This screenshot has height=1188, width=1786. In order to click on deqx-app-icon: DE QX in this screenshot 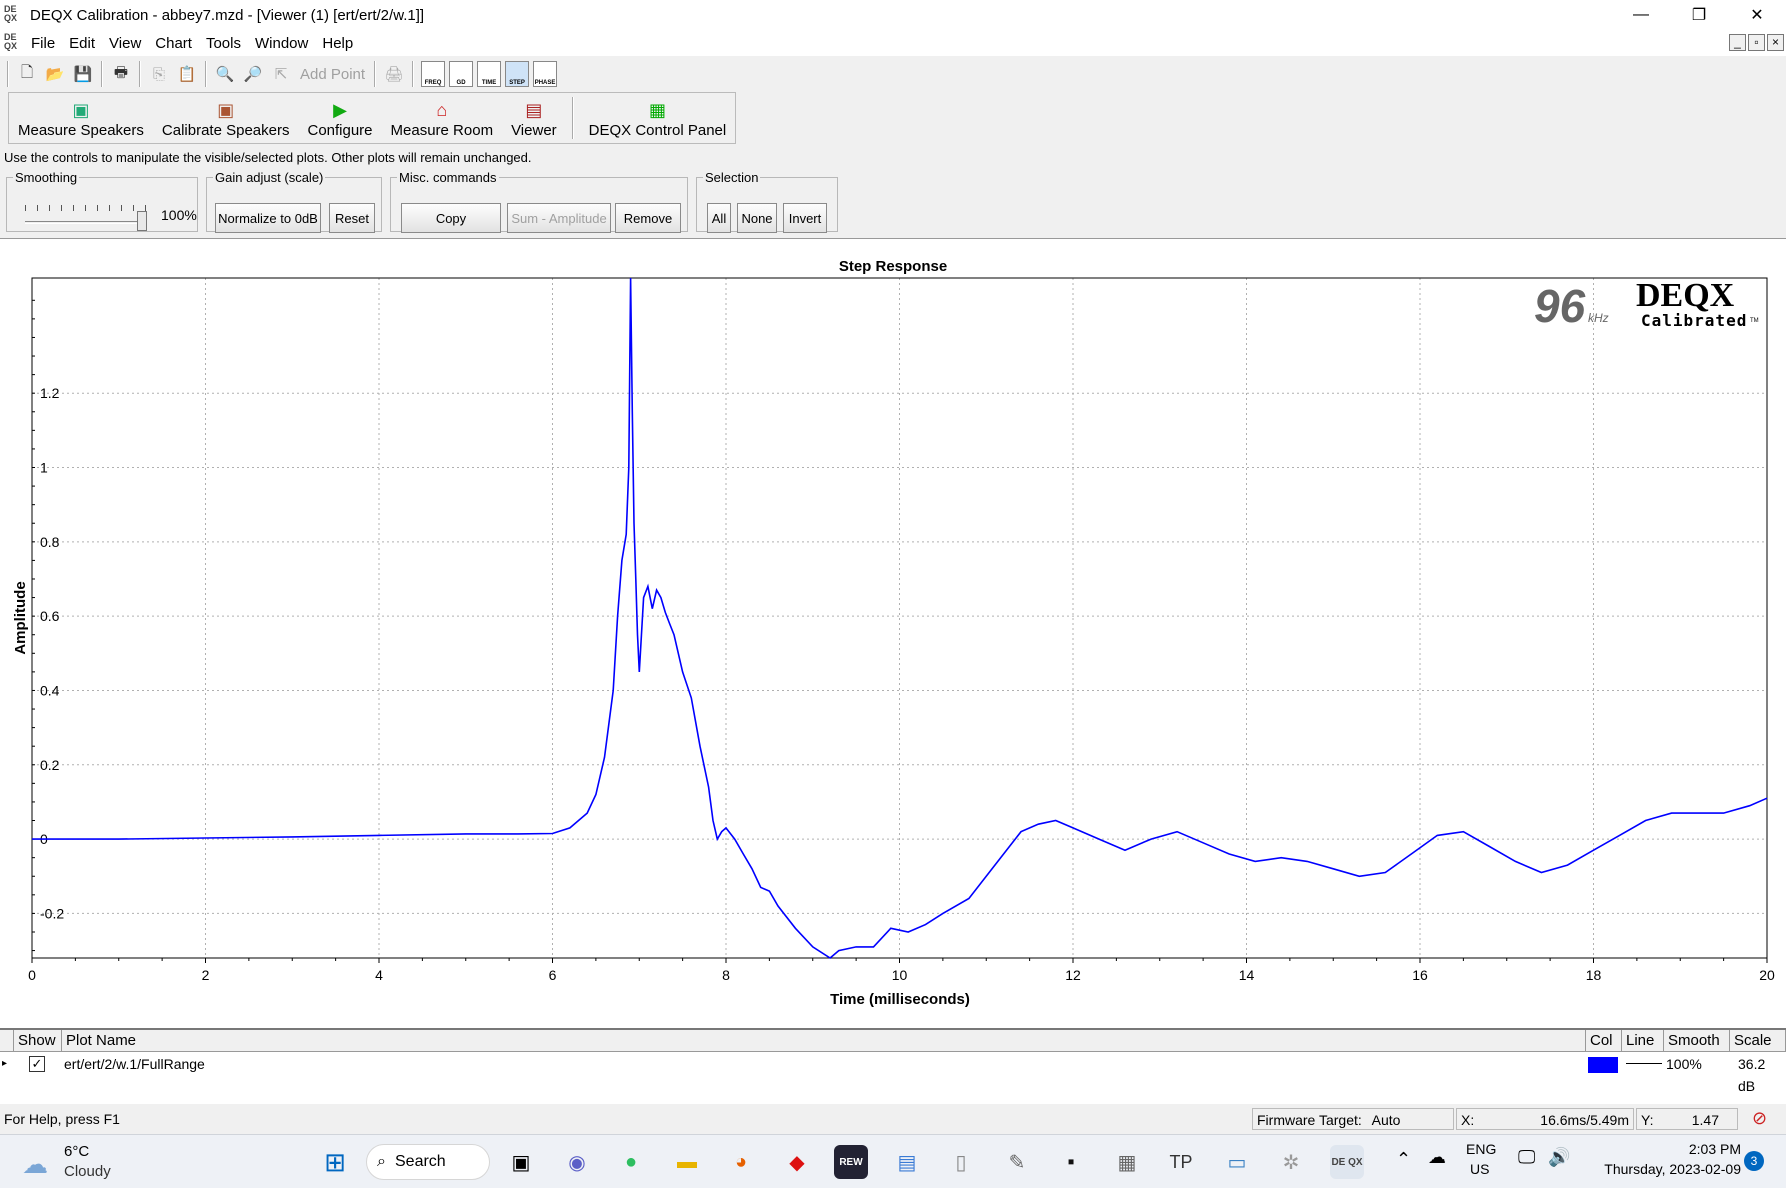, I will do `click(11, 13)`.